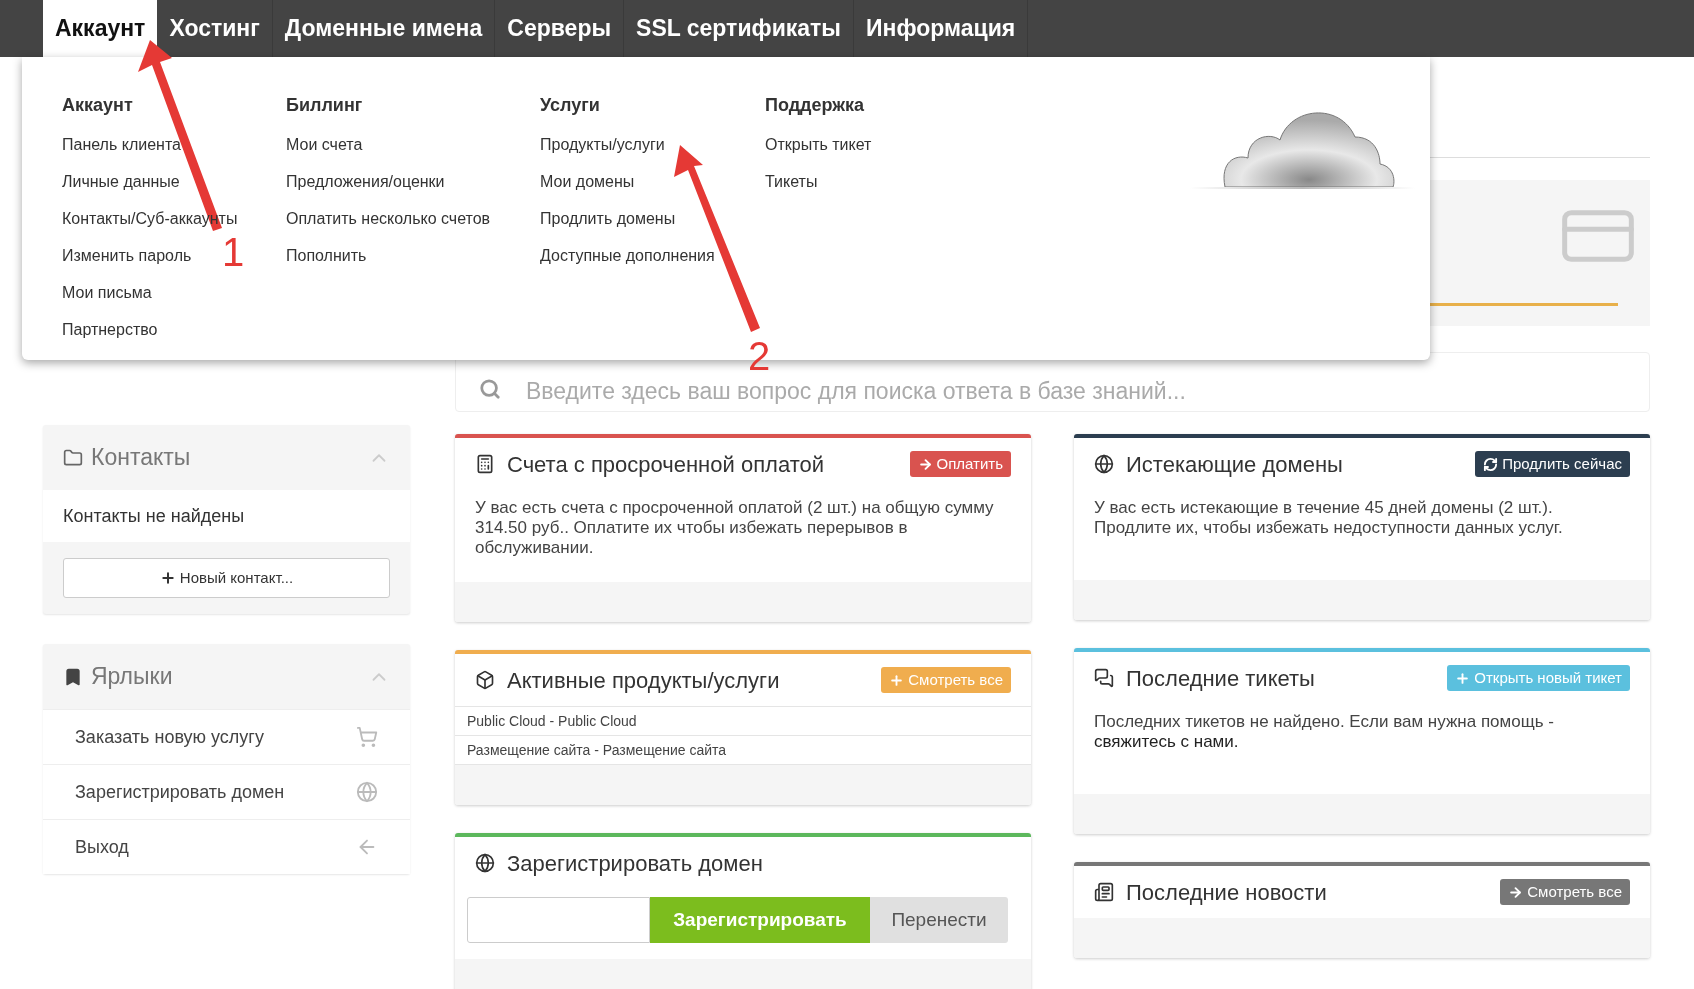  I want to click on card-action-button: Оплатить, so click(960, 464).